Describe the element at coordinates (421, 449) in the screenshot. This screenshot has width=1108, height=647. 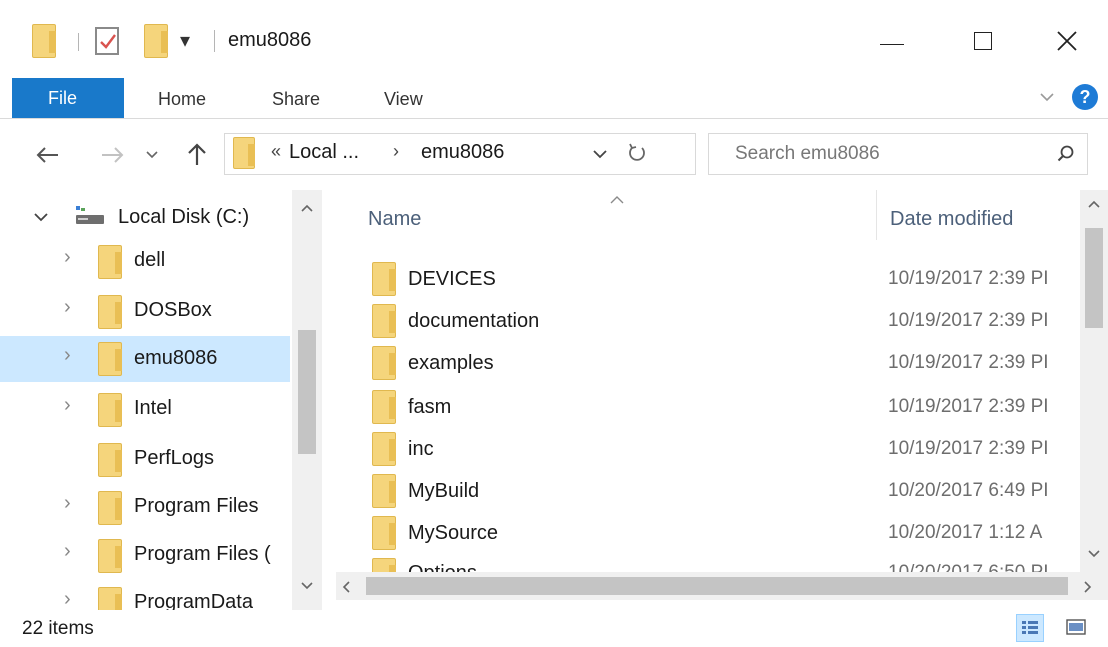
I see `file-name: inc` at that location.